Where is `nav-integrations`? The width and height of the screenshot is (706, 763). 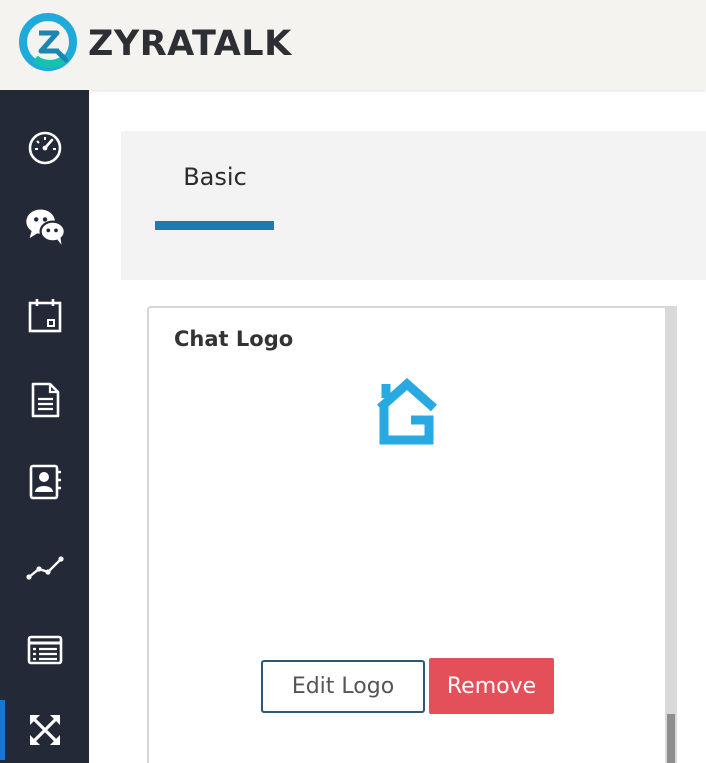 nav-integrations is located at coordinates (44, 730).